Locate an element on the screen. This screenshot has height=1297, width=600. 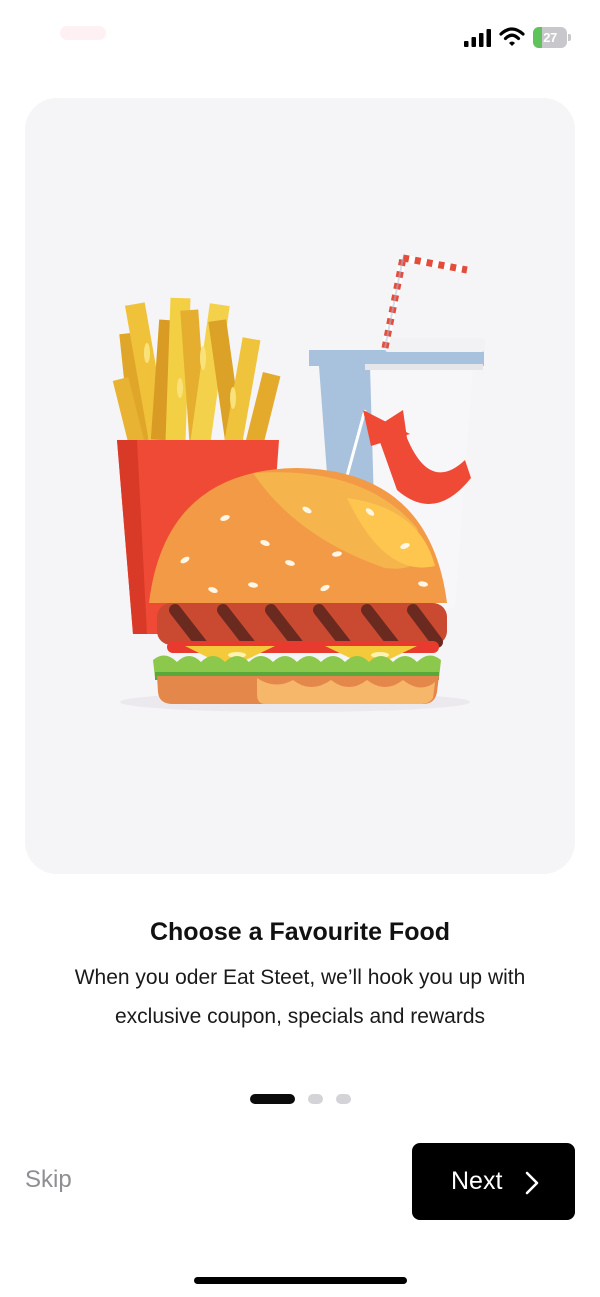
next-button: Next is located at coordinates (493, 1181).